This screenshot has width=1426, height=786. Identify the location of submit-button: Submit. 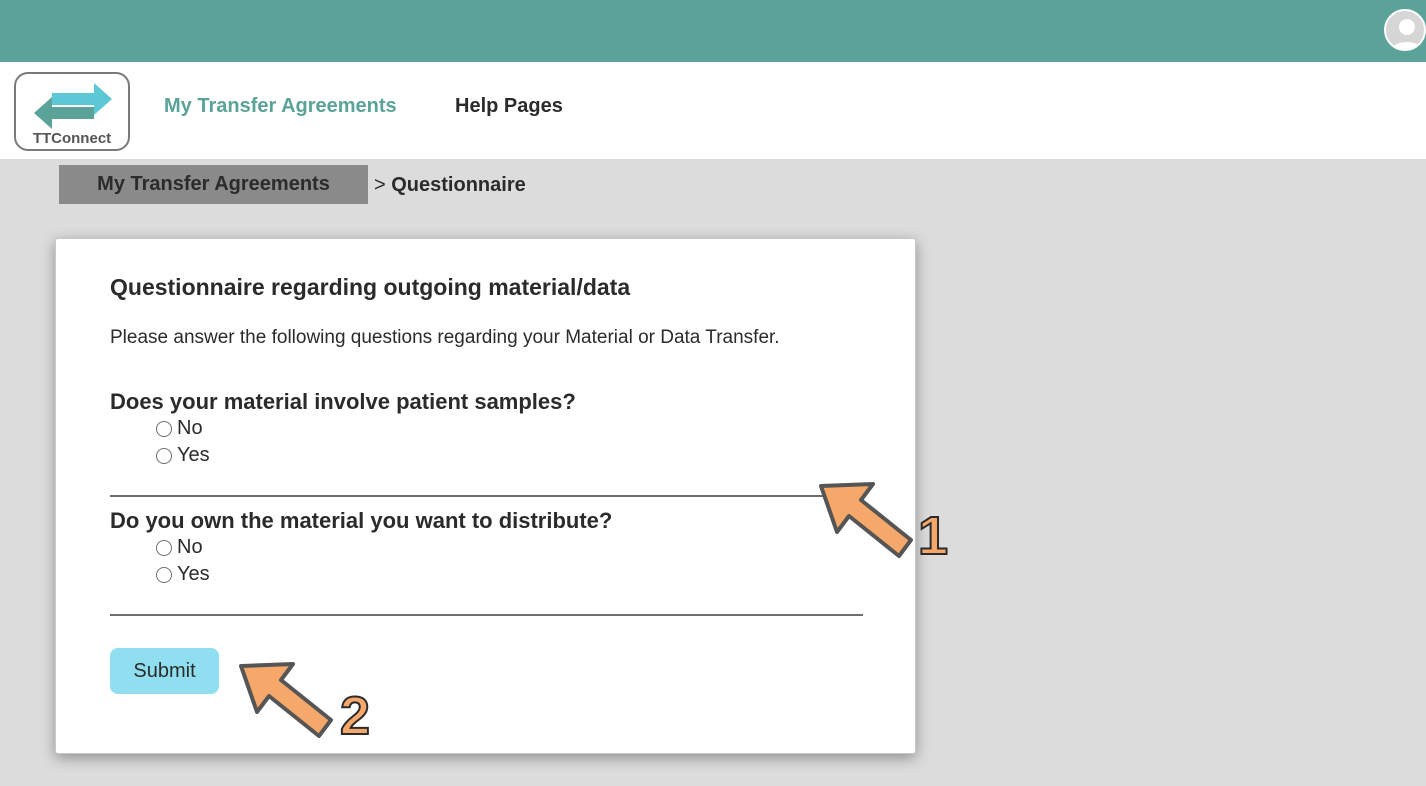
(164, 671).